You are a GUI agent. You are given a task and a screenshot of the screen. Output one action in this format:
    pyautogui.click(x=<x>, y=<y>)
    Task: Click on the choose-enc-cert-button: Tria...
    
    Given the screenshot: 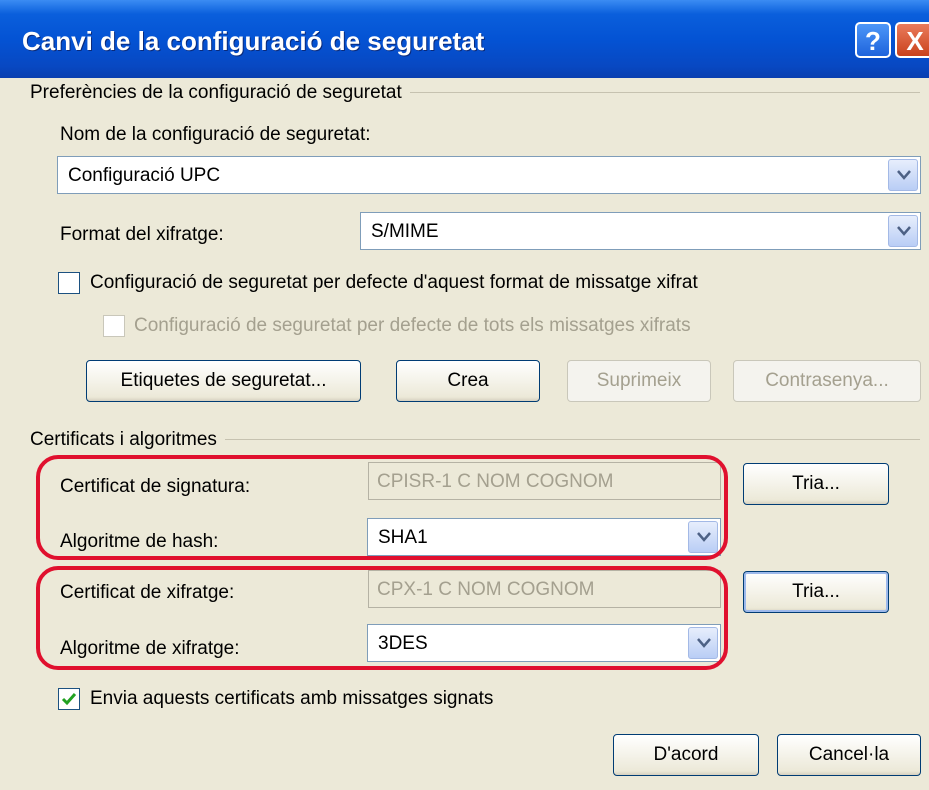 What is the action you would take?
    pyautogui.click(x=816, y=592)
    